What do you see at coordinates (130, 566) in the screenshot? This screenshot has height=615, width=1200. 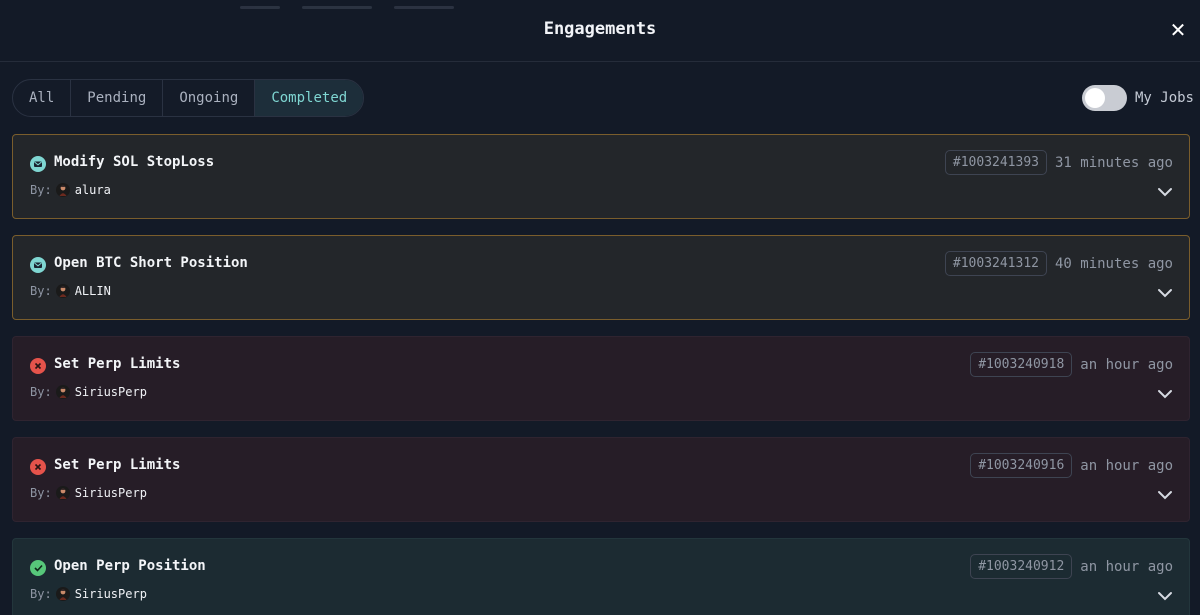 I see `job-title: Open Perp Position` at bounding box center [130, 566].